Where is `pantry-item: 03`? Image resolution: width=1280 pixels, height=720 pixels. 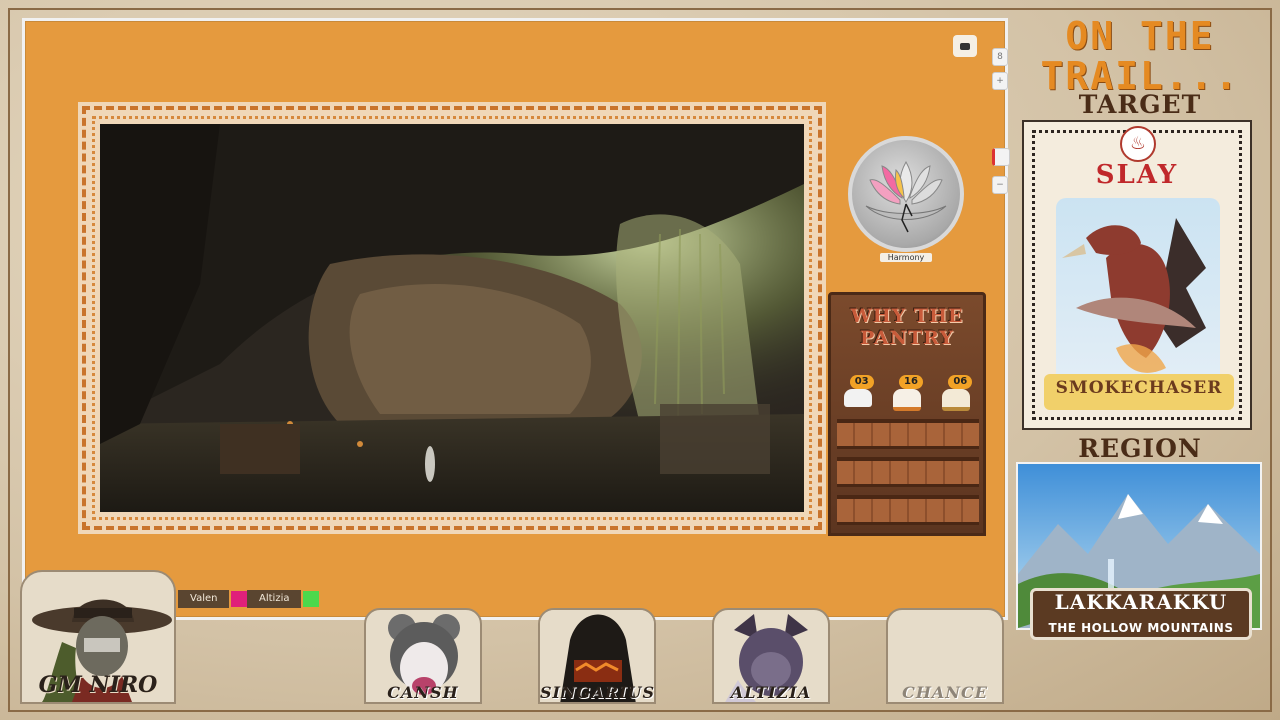
pantry-item: 03 is located at coordinates (858, 393).